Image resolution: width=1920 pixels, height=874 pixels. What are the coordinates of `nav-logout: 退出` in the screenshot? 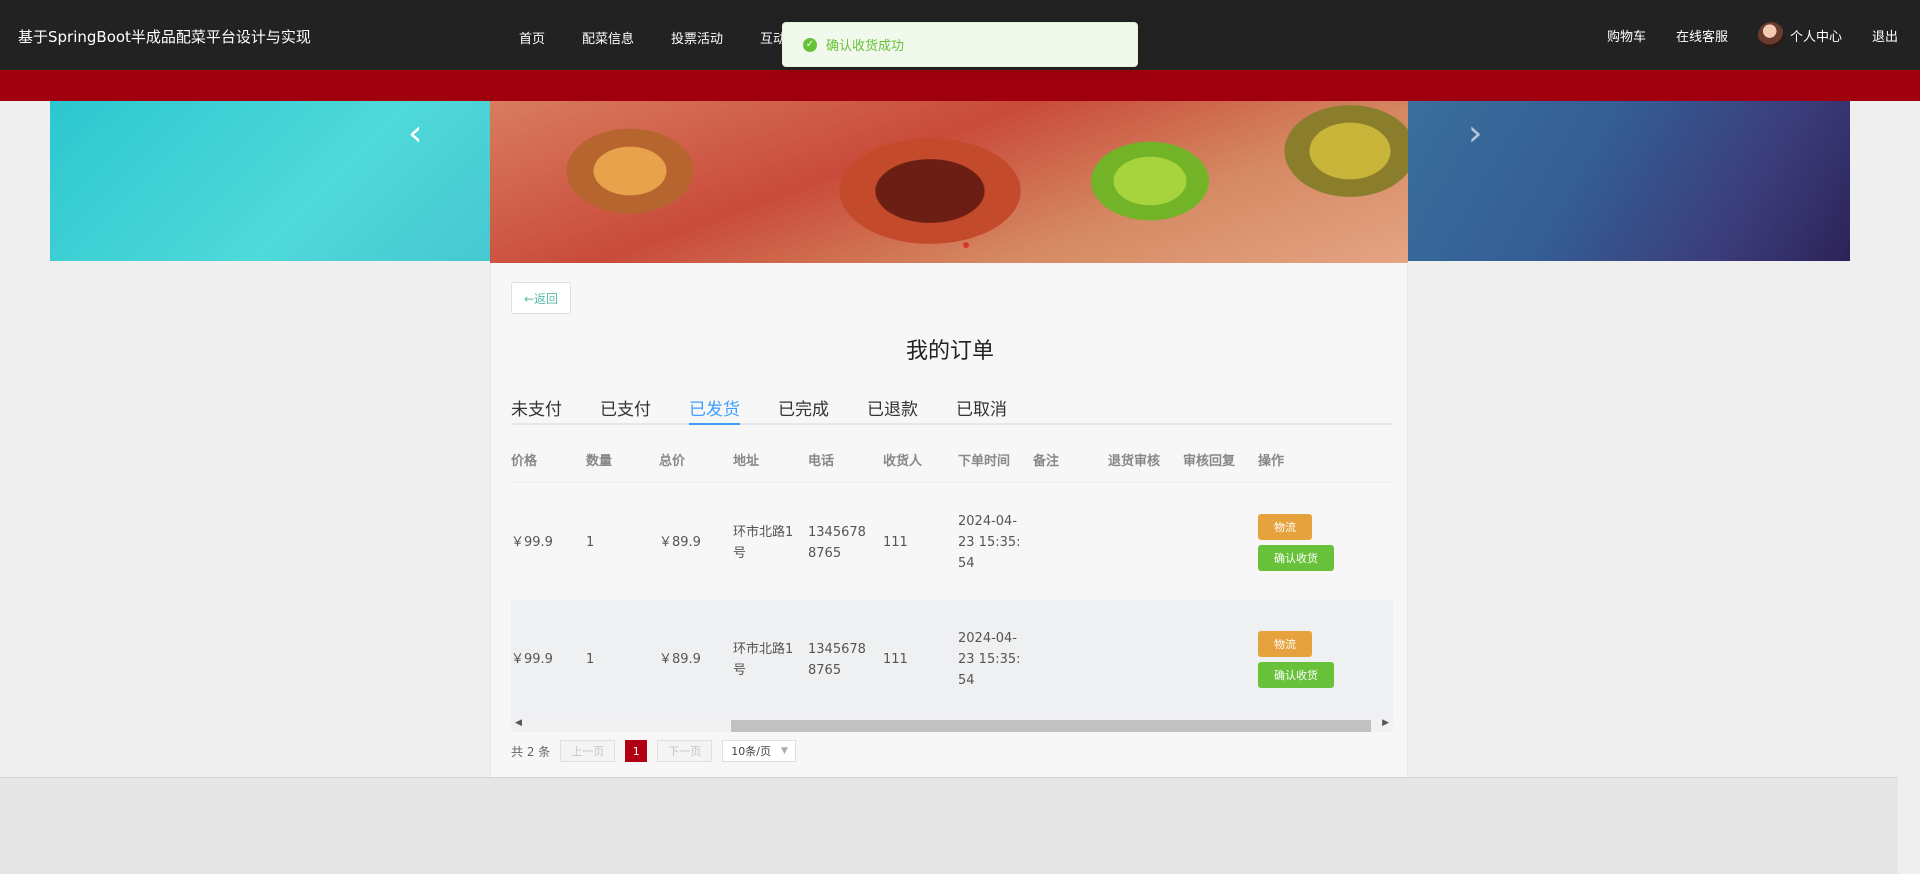 It's located at (1885, 35).